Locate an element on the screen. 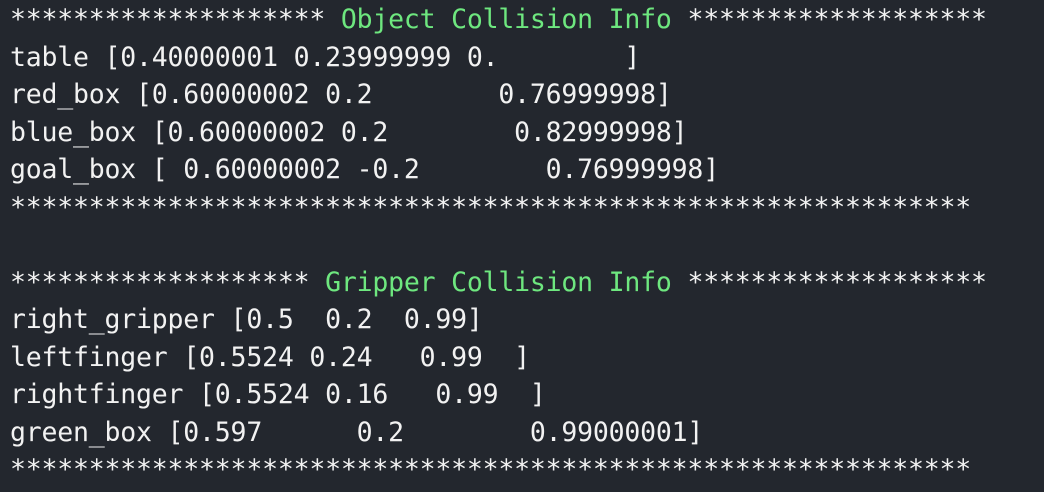  object-row-table: table [0.40000001 0.23999999 0. ] is located at coordinates (325, 57).